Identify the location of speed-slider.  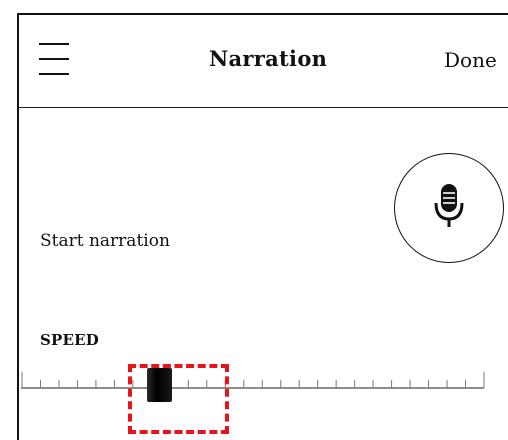
(253, 380).